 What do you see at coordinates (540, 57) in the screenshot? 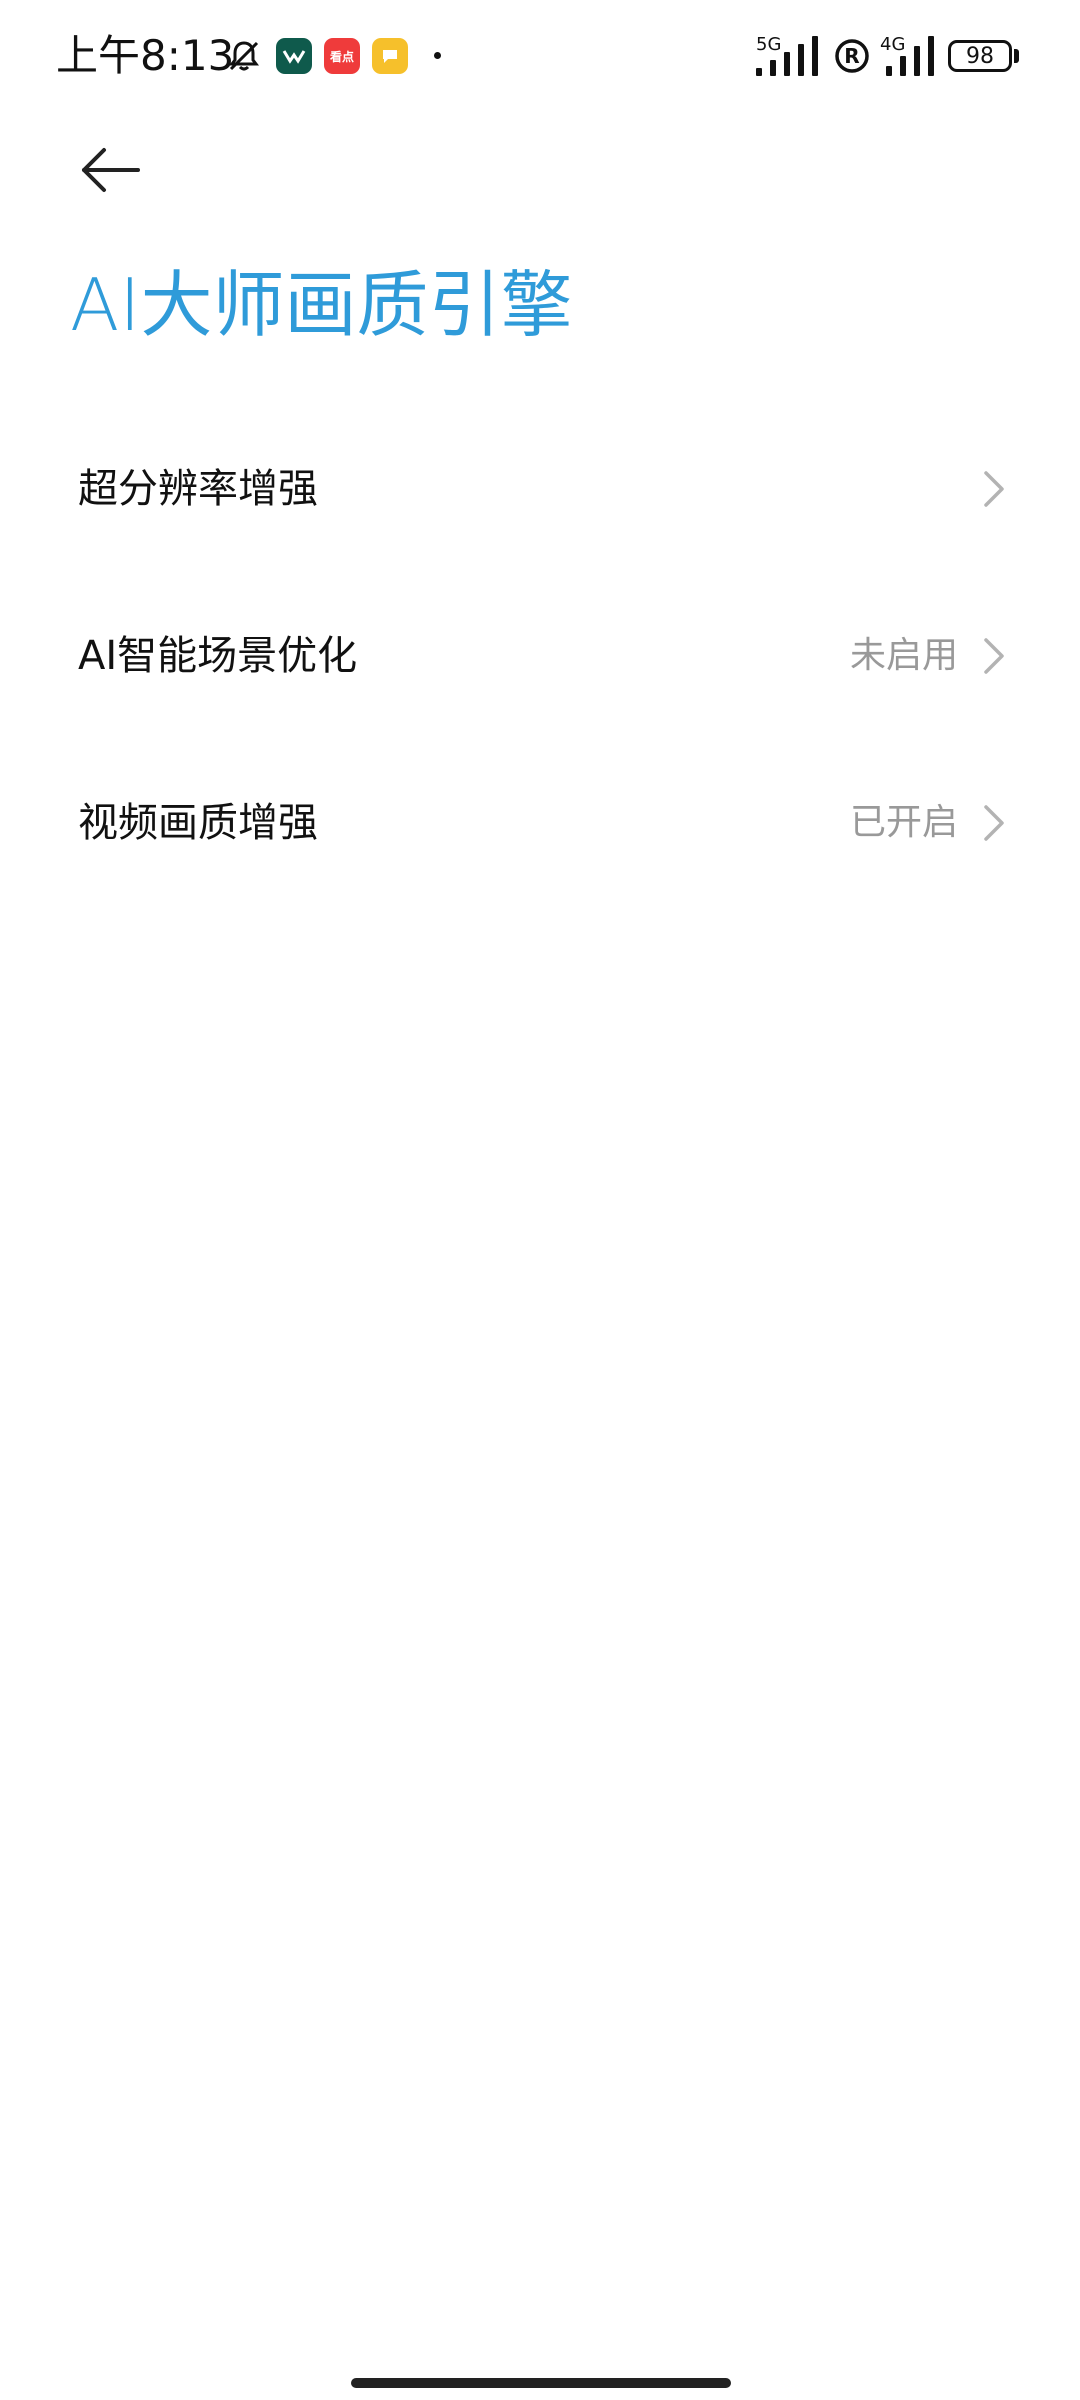
I see `status-bar: 上午8:13 看点 5G R 4G 98` at bounding box center [540, 57].